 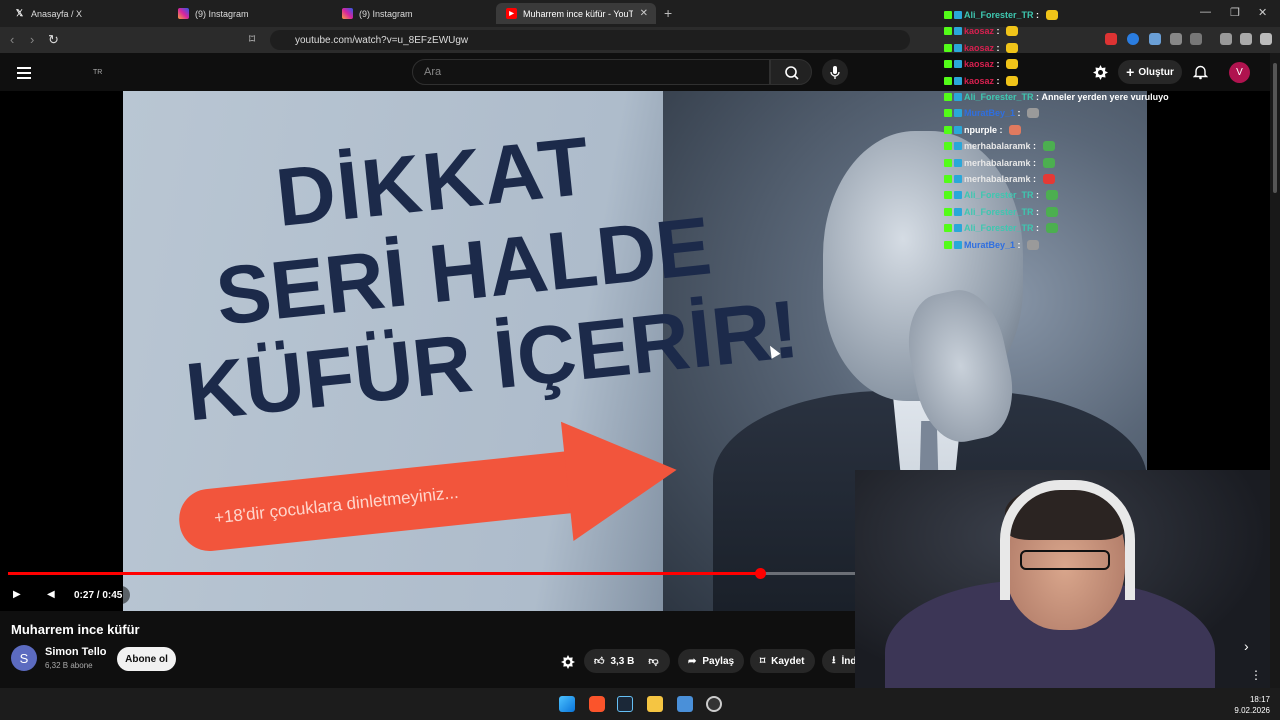 What do you see at coordinates (1246, 39) in the screenshot?
I see `shield-icon` at bounding box center [1246, 39].